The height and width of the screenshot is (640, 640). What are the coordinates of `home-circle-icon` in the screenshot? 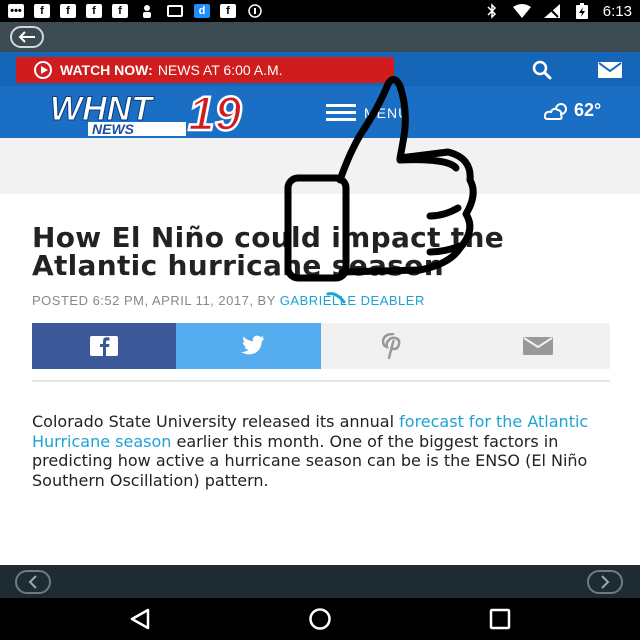 It's located at (320, 619).